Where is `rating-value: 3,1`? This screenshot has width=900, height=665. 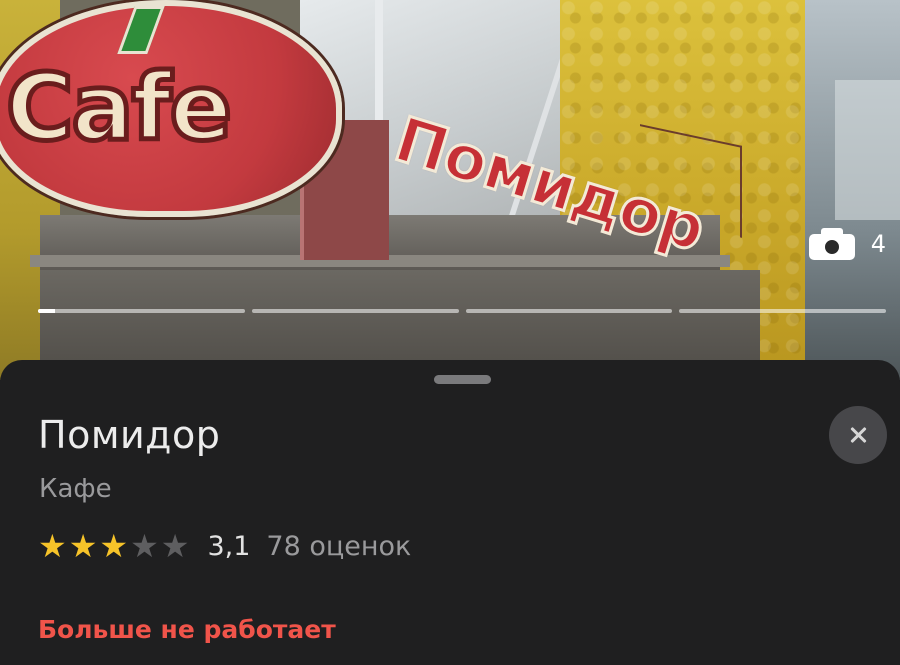
rating-value: 3,1 is located at coordinates (229, 546).